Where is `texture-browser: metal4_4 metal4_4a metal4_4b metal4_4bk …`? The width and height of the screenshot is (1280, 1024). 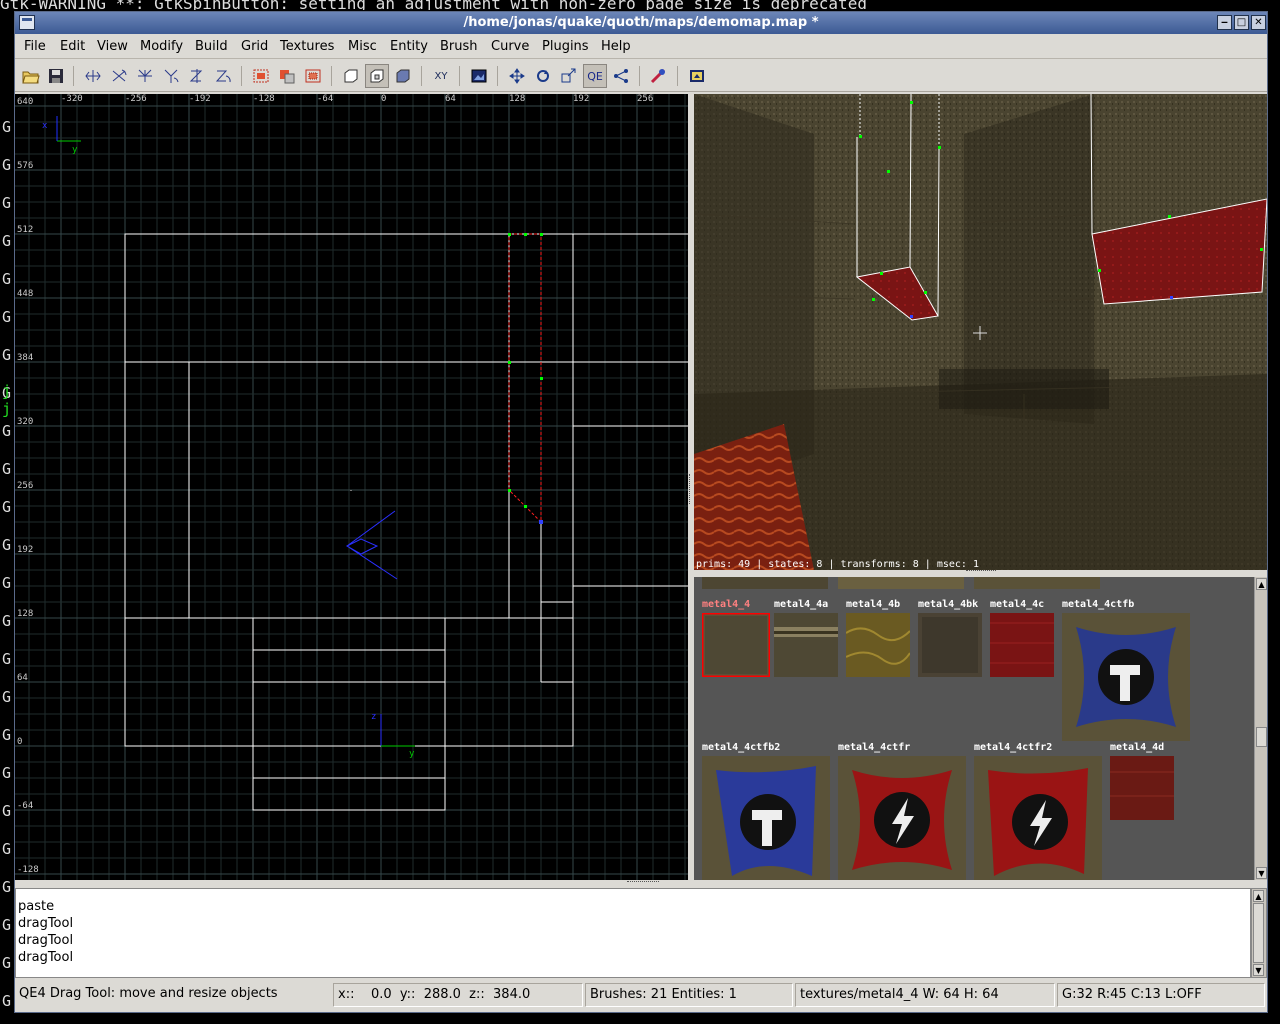
texture-browser: metal4_4 metal4_4a metal4_4b metal4_4bk … is located at coordinates (974, 728).